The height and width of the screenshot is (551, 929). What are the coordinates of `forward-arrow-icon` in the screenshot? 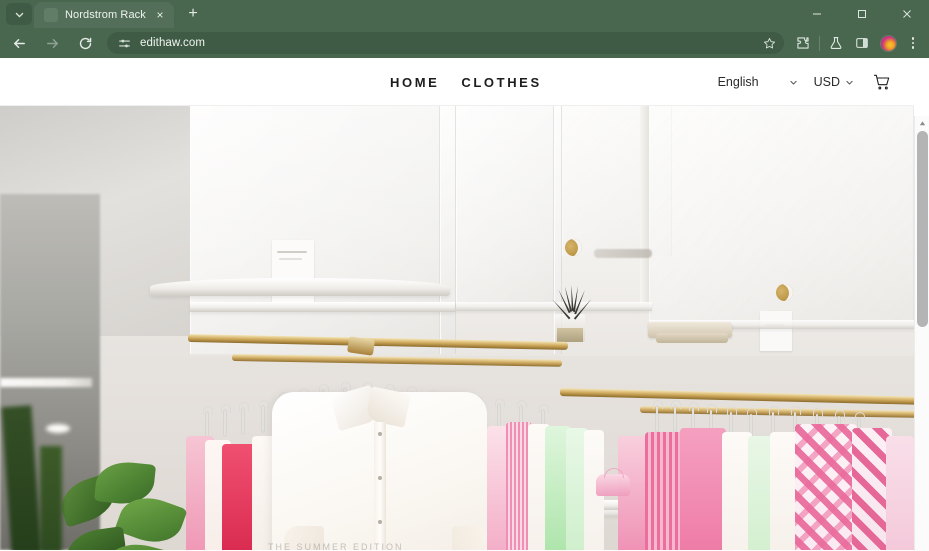 It's located at (52, 43).